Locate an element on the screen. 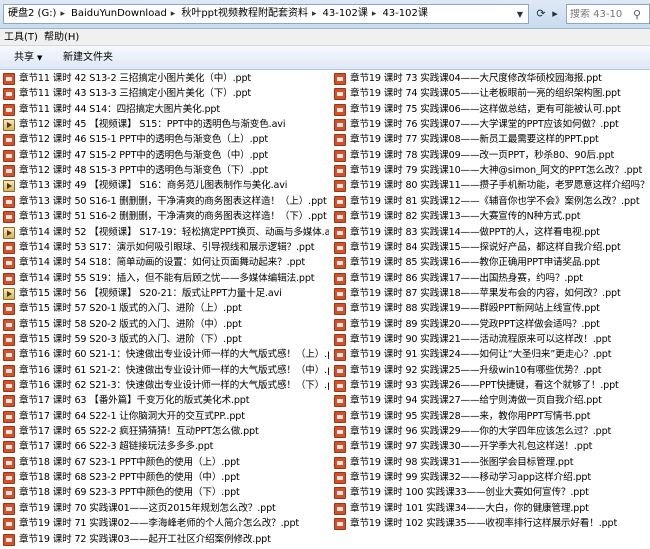 The image size is (650, 549). file-item: 章节12 课时 48 S15-3 PPT中的透明色与渐变色（下）.ppt is located at coordinates (166, 171).